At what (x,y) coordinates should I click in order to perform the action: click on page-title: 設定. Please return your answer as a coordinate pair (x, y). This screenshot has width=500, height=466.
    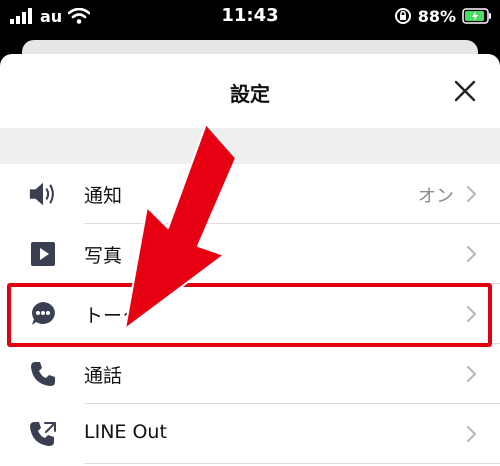
    Looking at the image, I should click on (250, 94).